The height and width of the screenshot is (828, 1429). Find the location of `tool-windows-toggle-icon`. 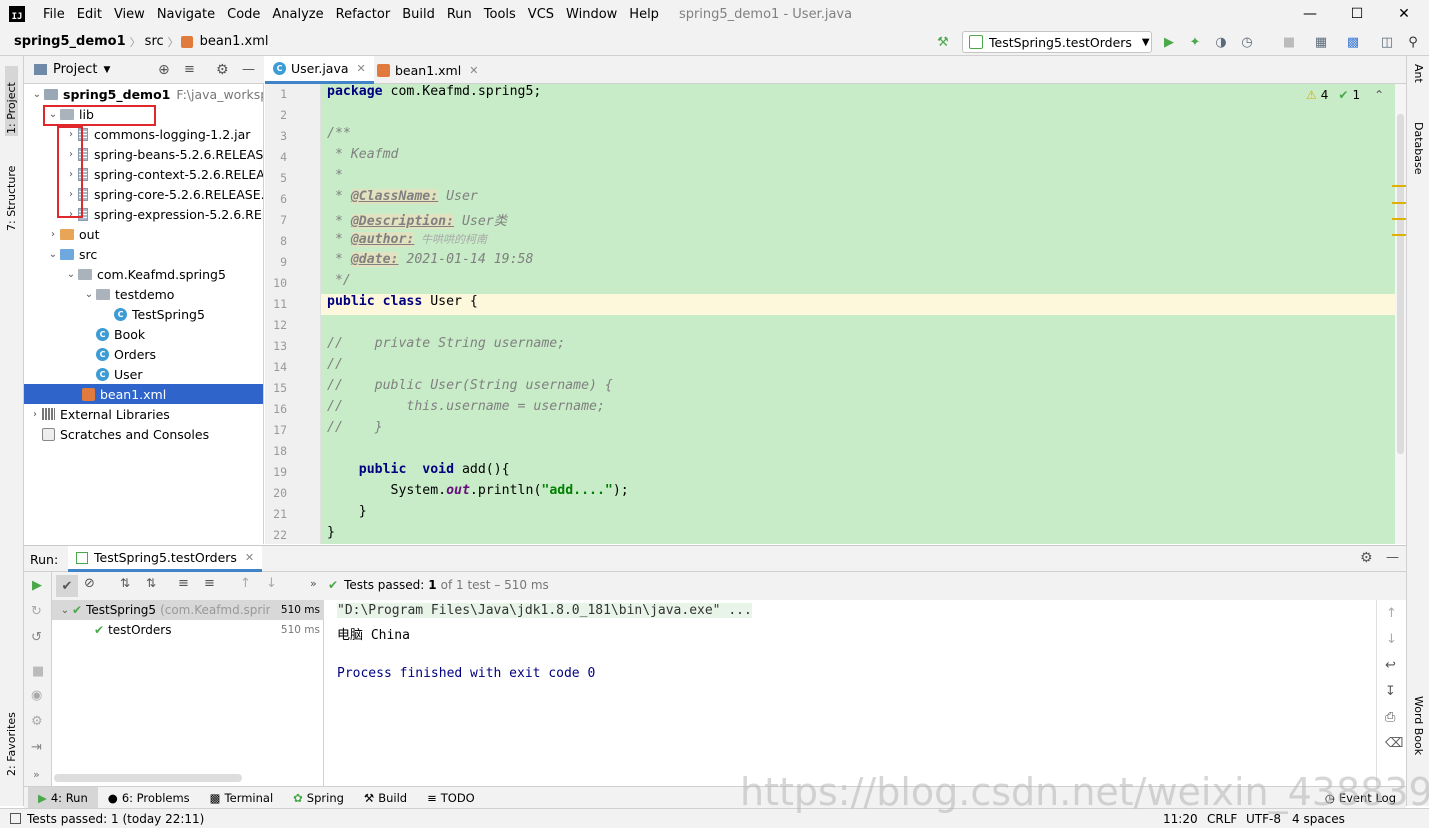

tool-windows-toggle-icon is located at coordinates (15, 818).